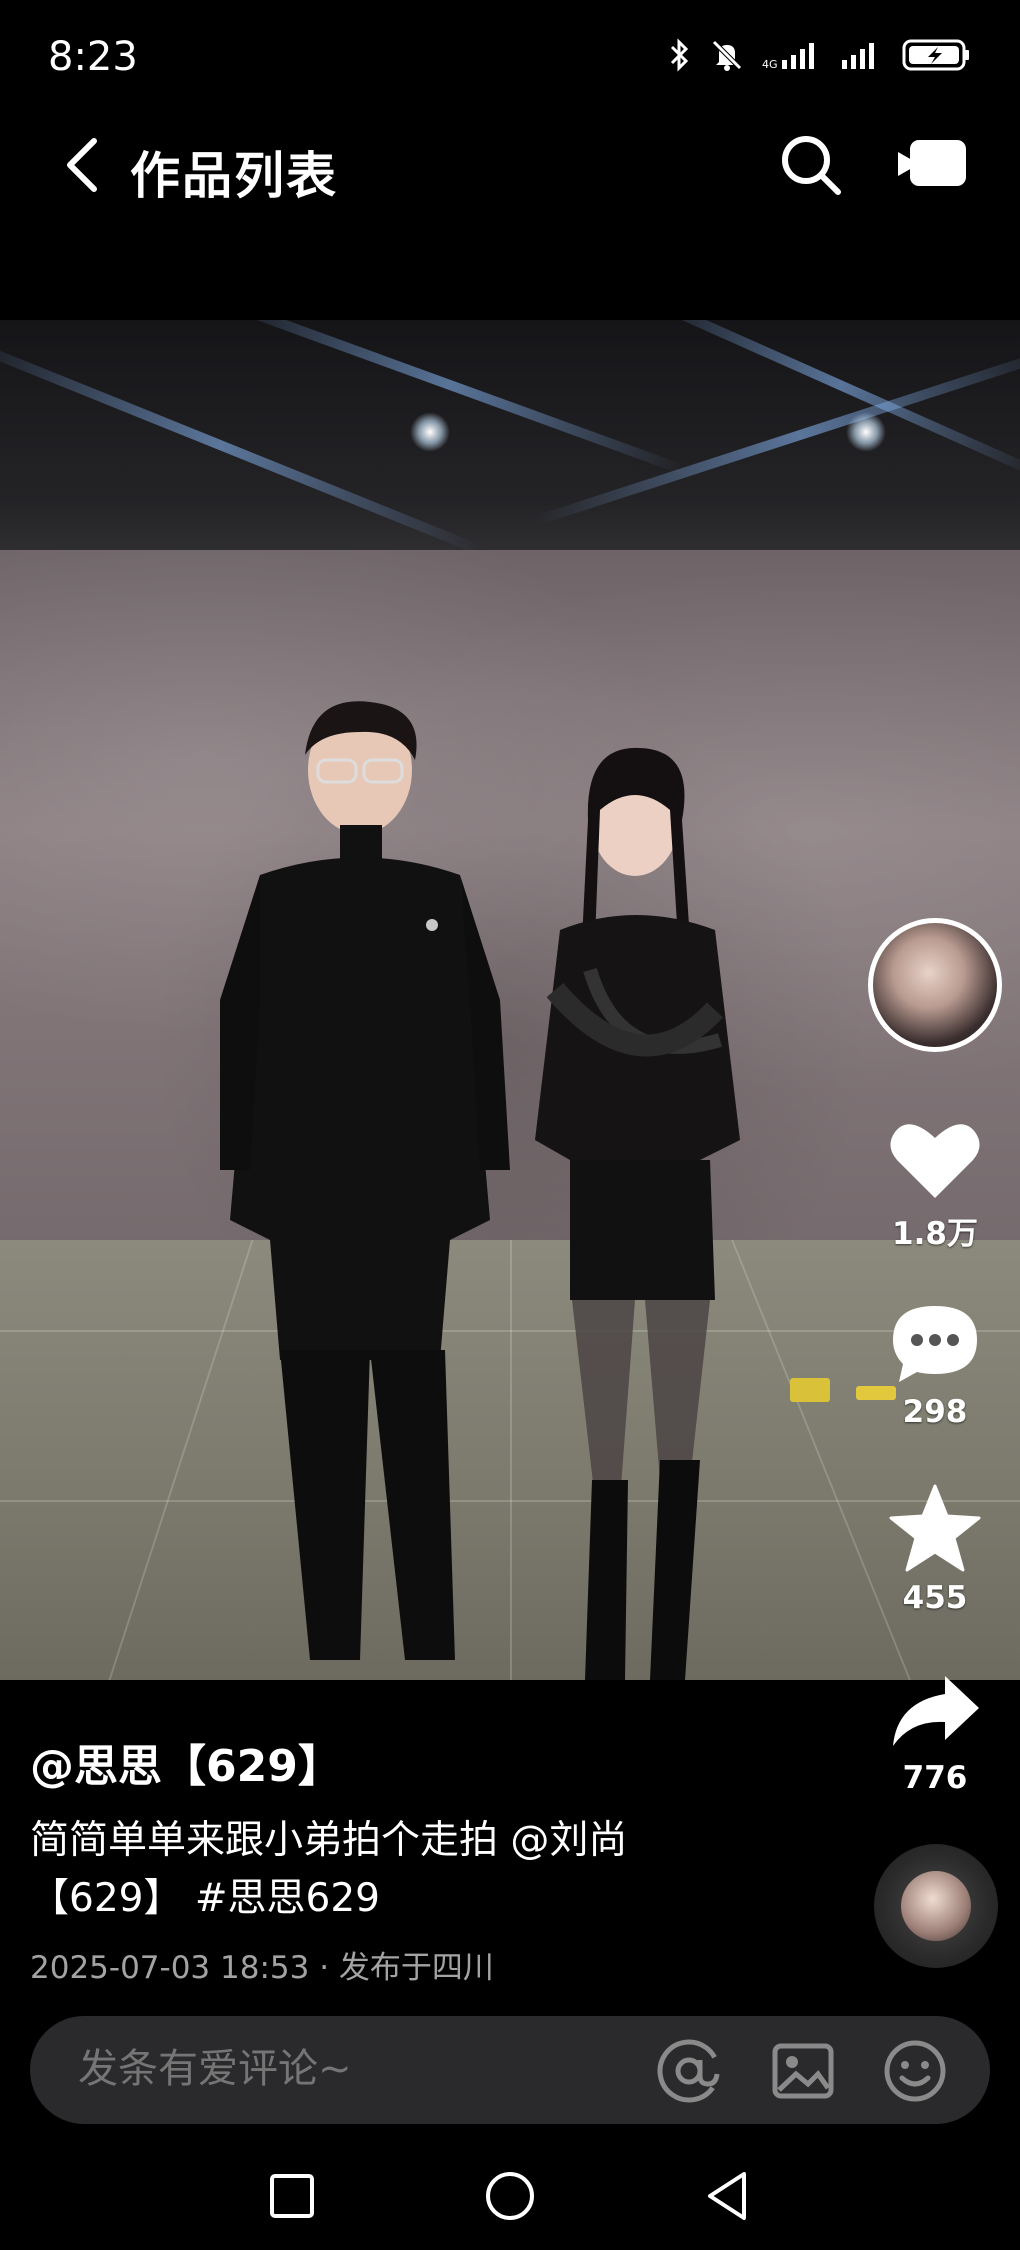 The height and width of the screenshot is (2250, 1020). What do you see at coordinates (770, 64) in the screenshot?
I see `svg-text: 4G` at bounding box center [770, 64].